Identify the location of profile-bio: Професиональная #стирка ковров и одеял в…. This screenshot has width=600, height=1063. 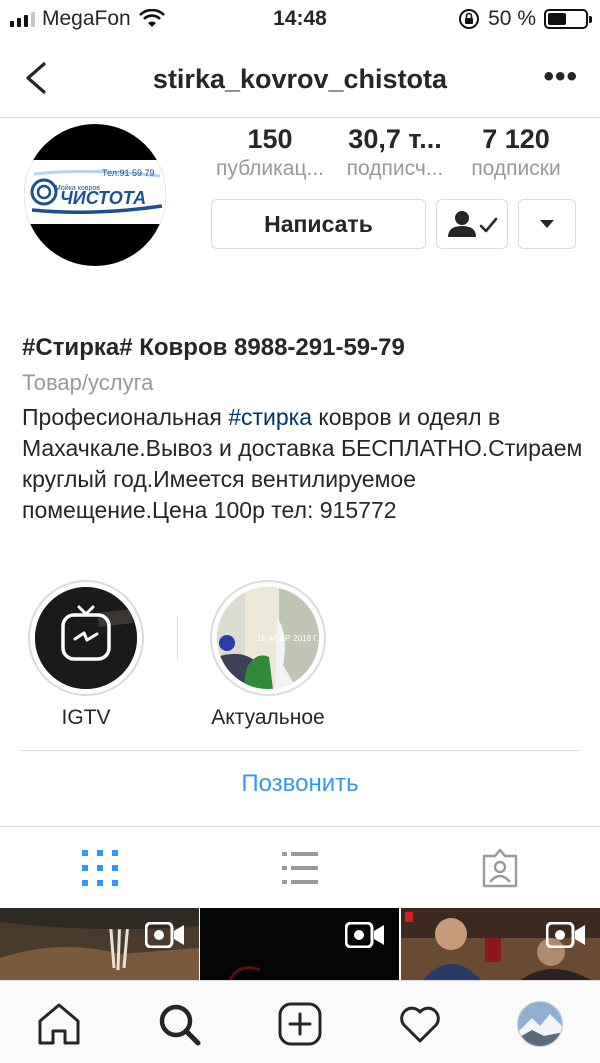
(302, 463).